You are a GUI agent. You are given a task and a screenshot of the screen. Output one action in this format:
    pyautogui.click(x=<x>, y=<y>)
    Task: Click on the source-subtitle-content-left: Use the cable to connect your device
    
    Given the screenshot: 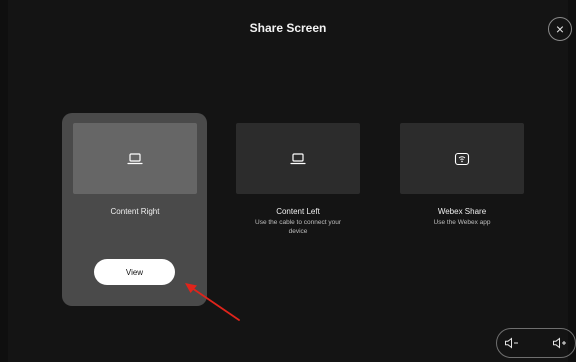 What is the action you would take?
    pyautogui.click(x=298, y=227)
    